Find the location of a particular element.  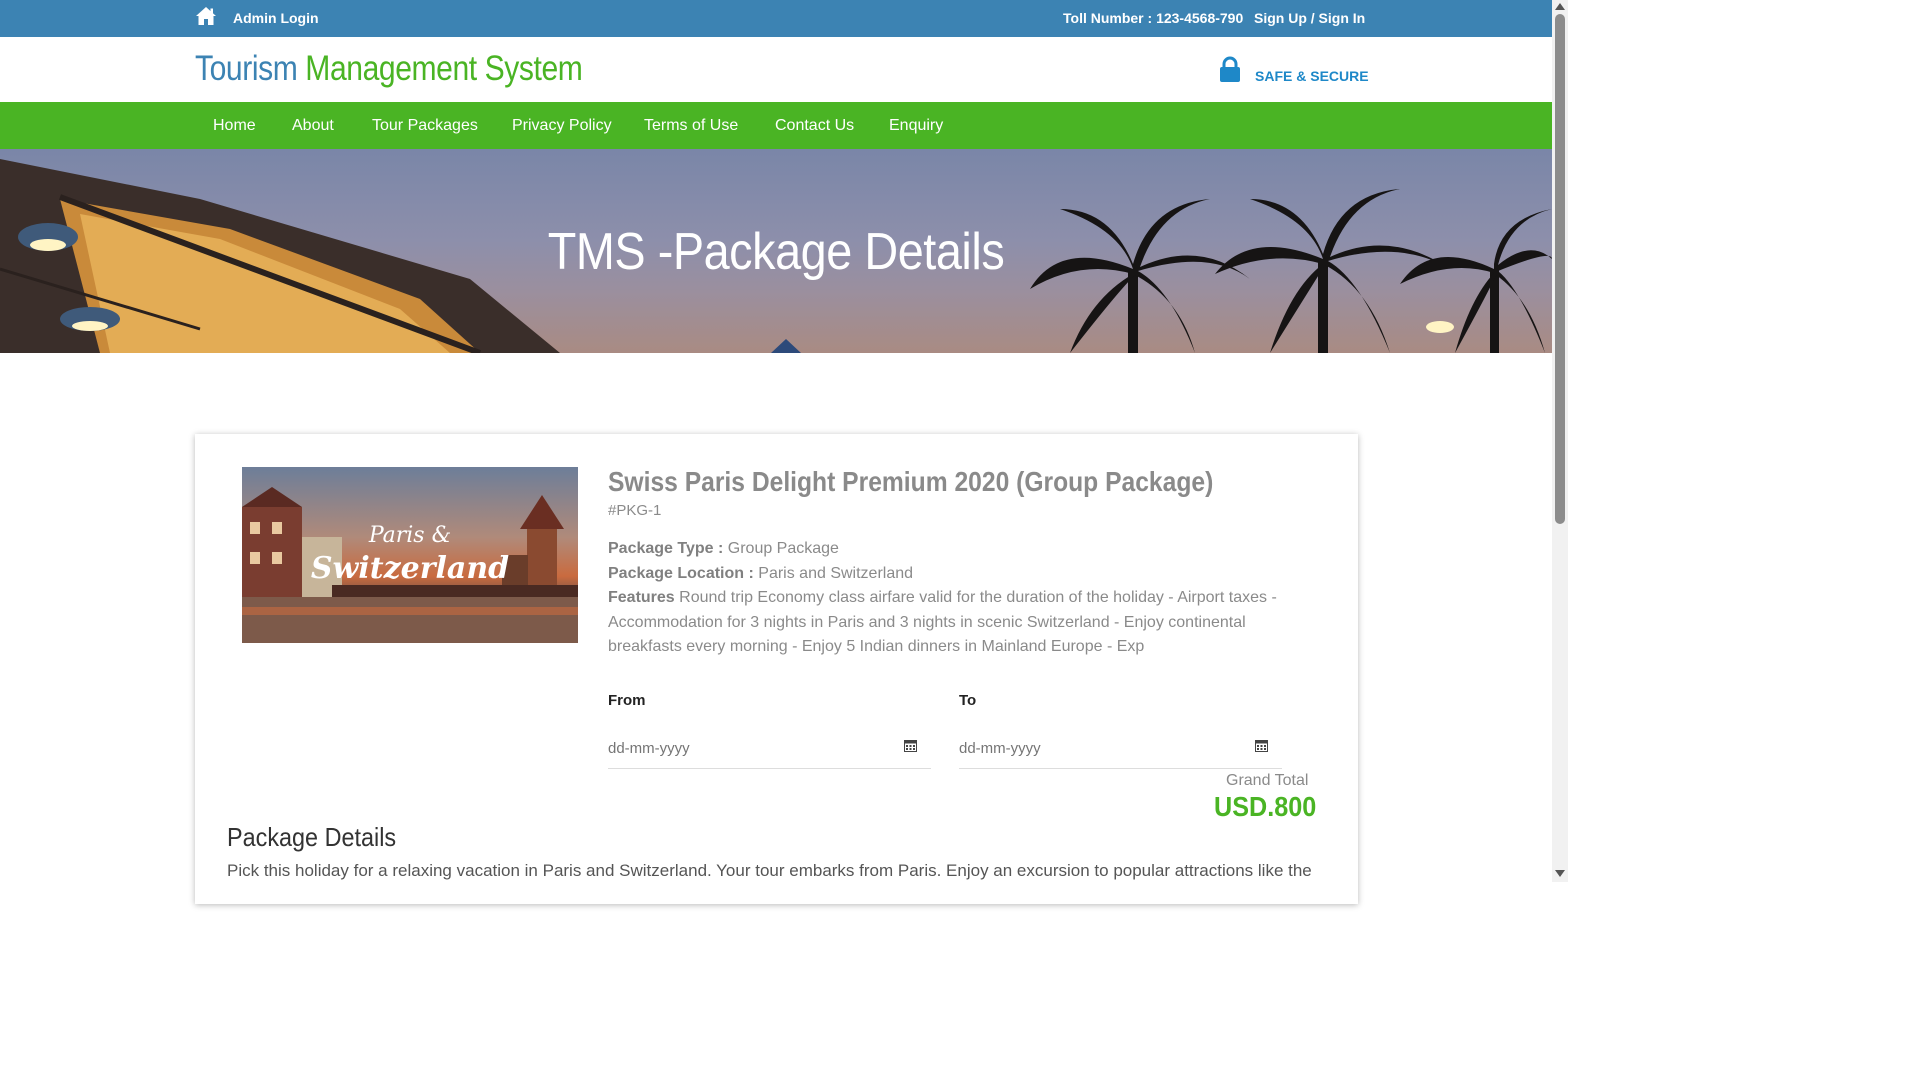

to-date-input is located at coordinates (1120, 749).